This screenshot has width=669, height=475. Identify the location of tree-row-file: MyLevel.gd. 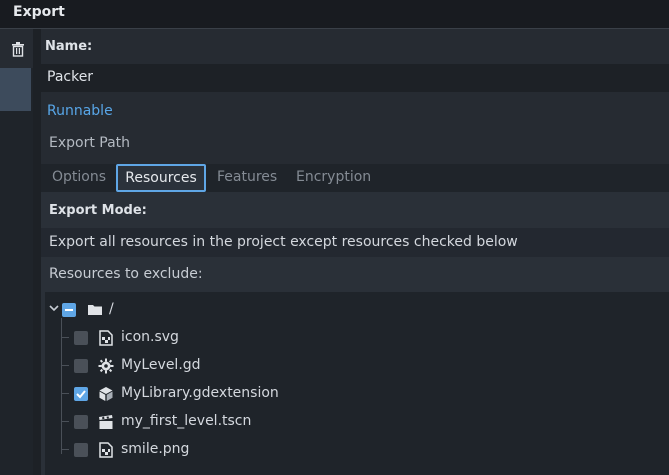
(355, 366).